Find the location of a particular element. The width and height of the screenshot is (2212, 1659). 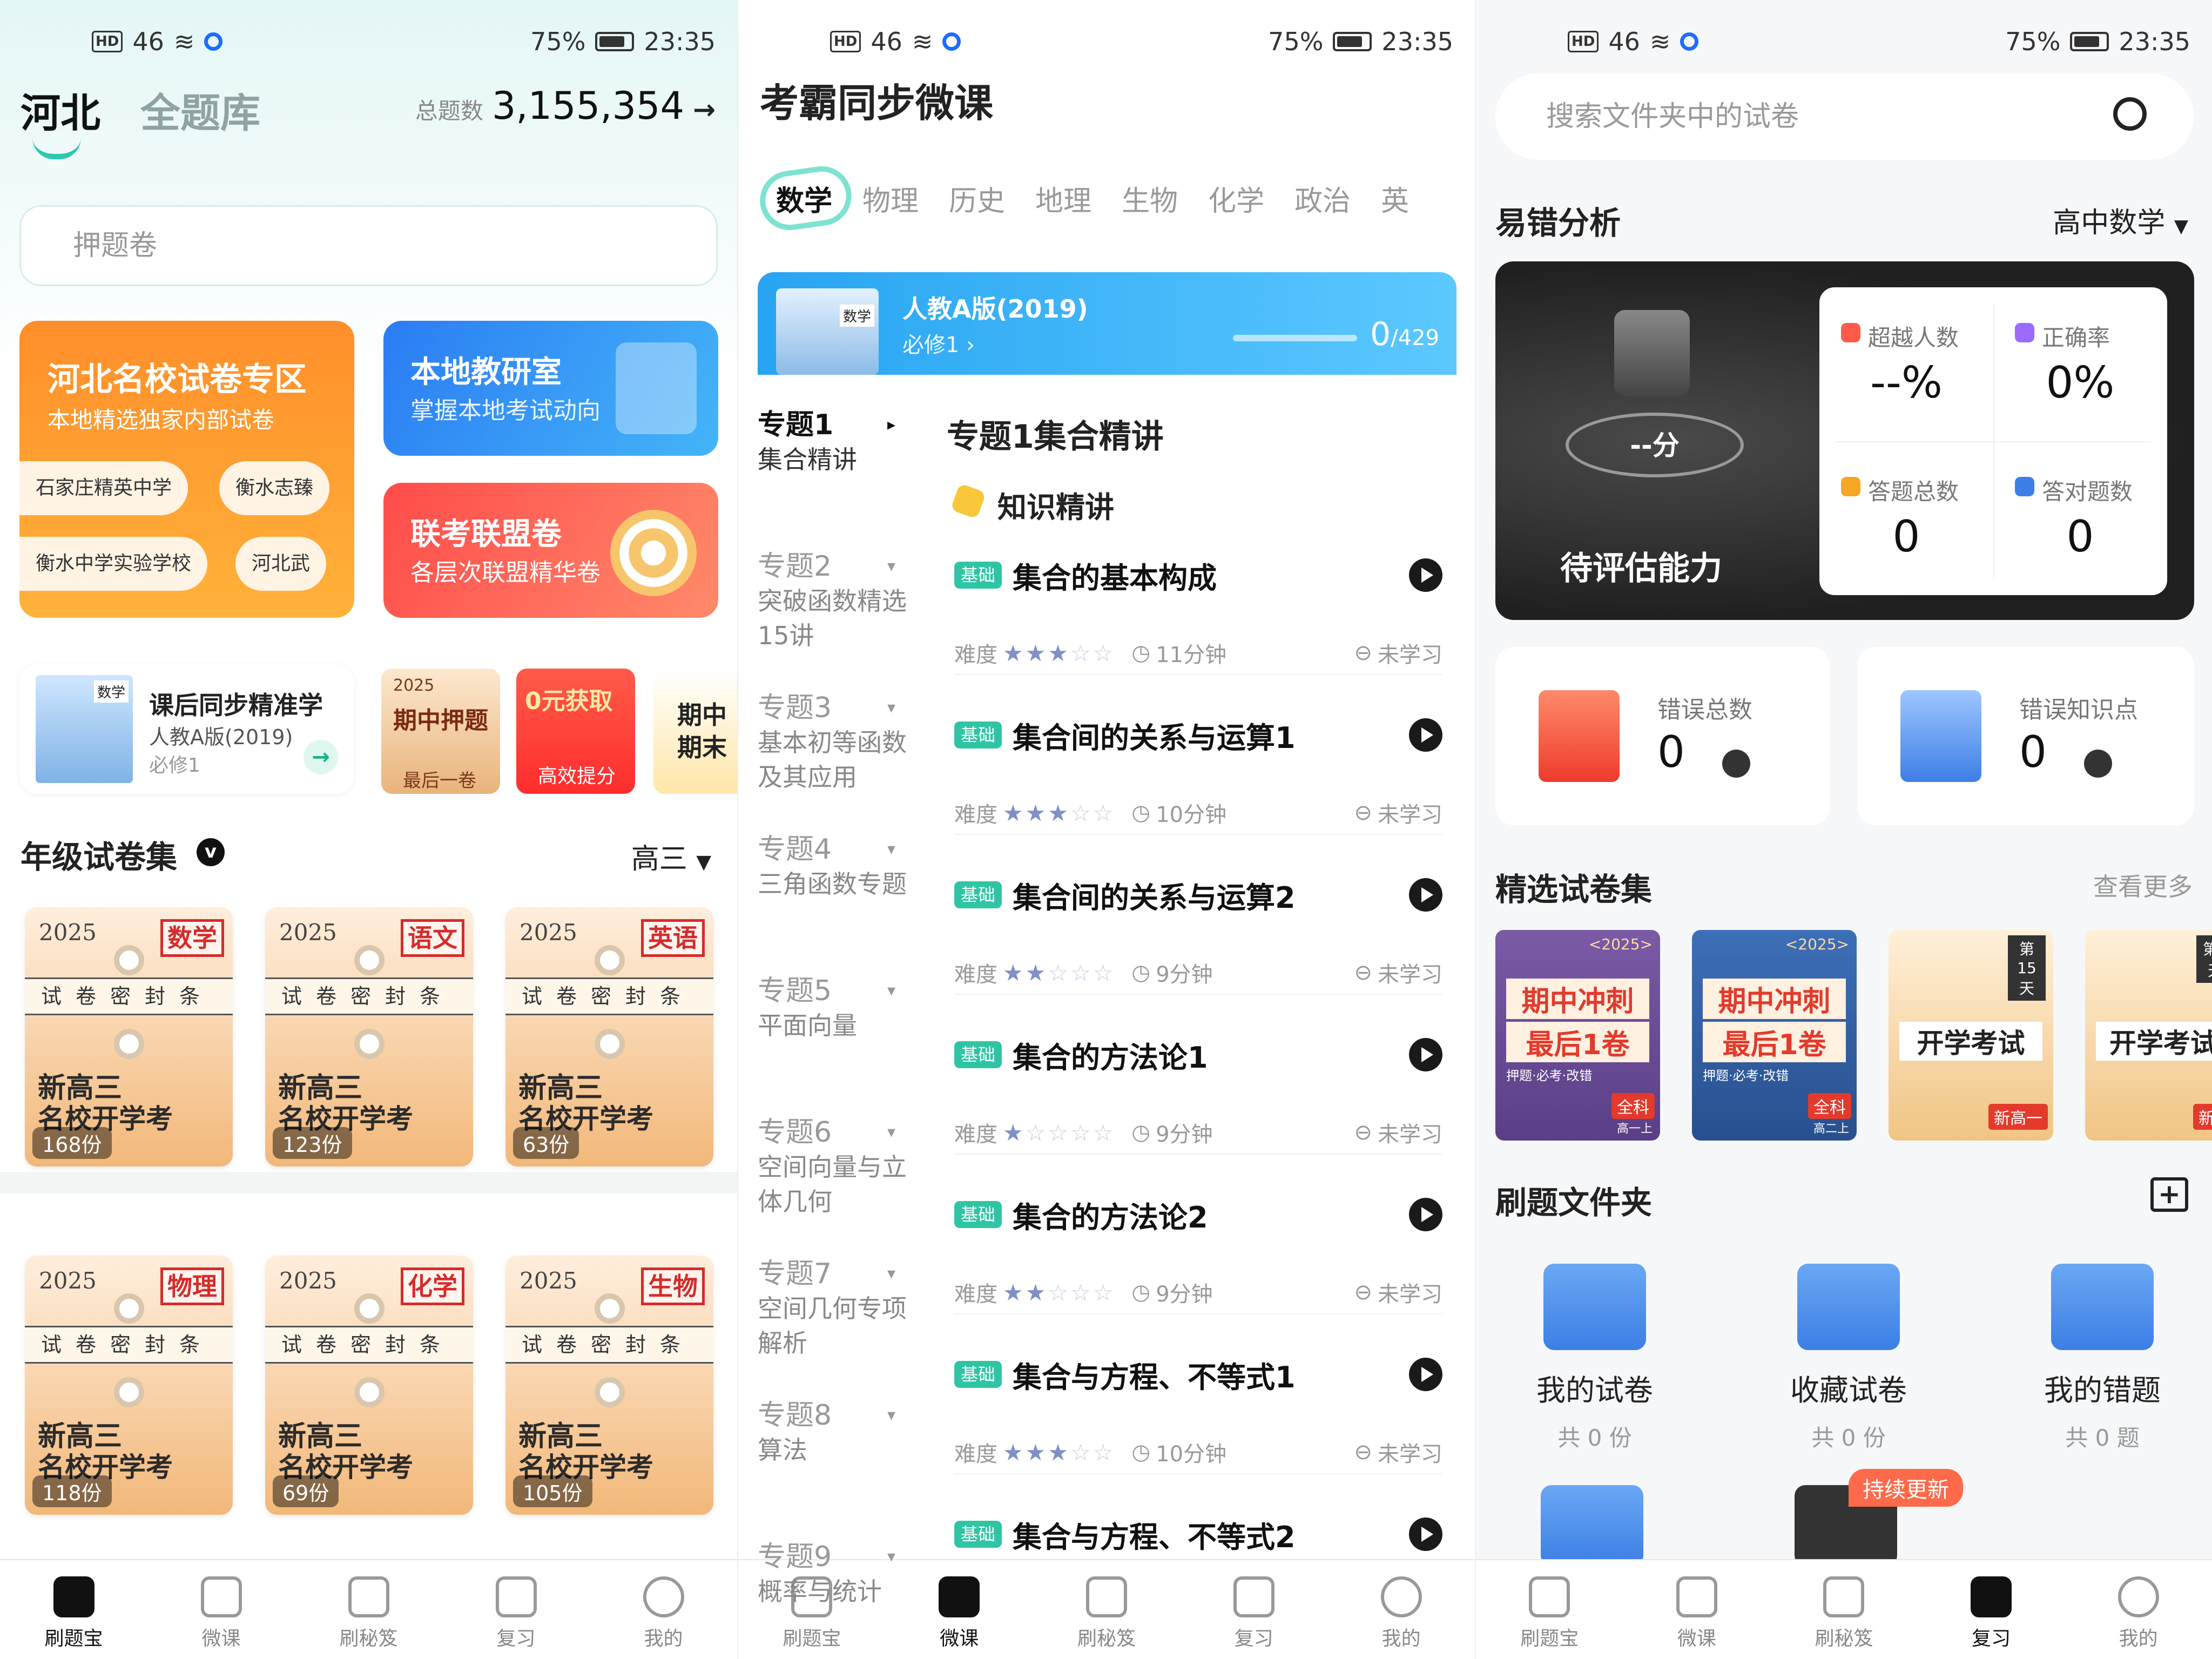

subject-tab: 化学 is located at coordinates (1236, 198).